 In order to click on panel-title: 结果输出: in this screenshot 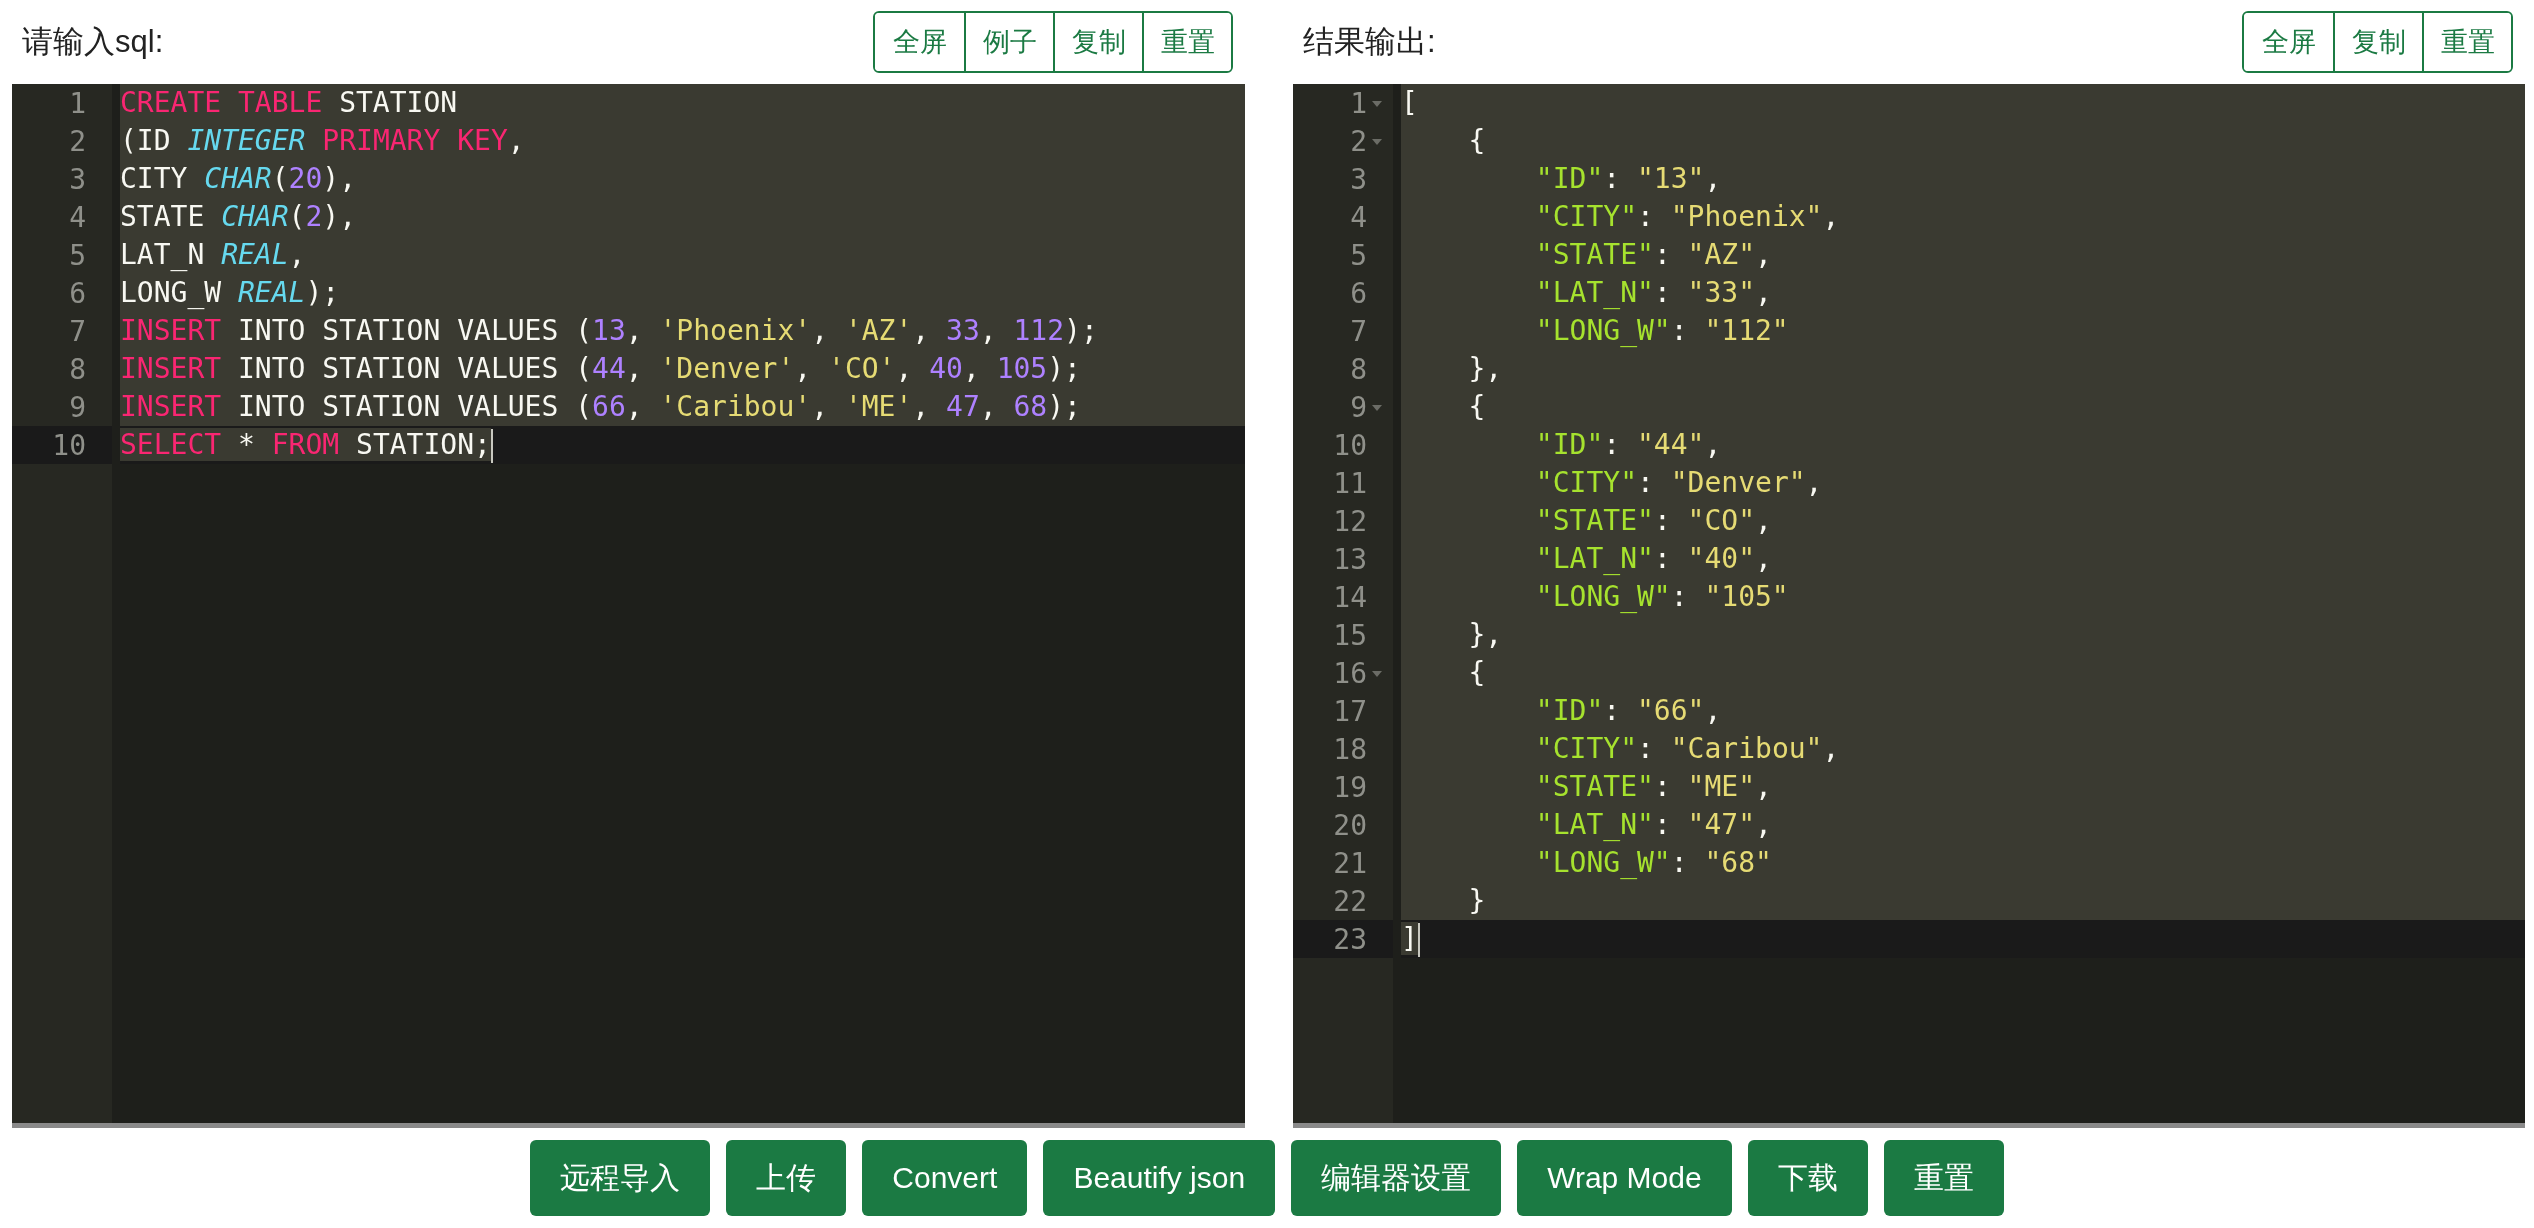, I will do `click(1369, 42)`.